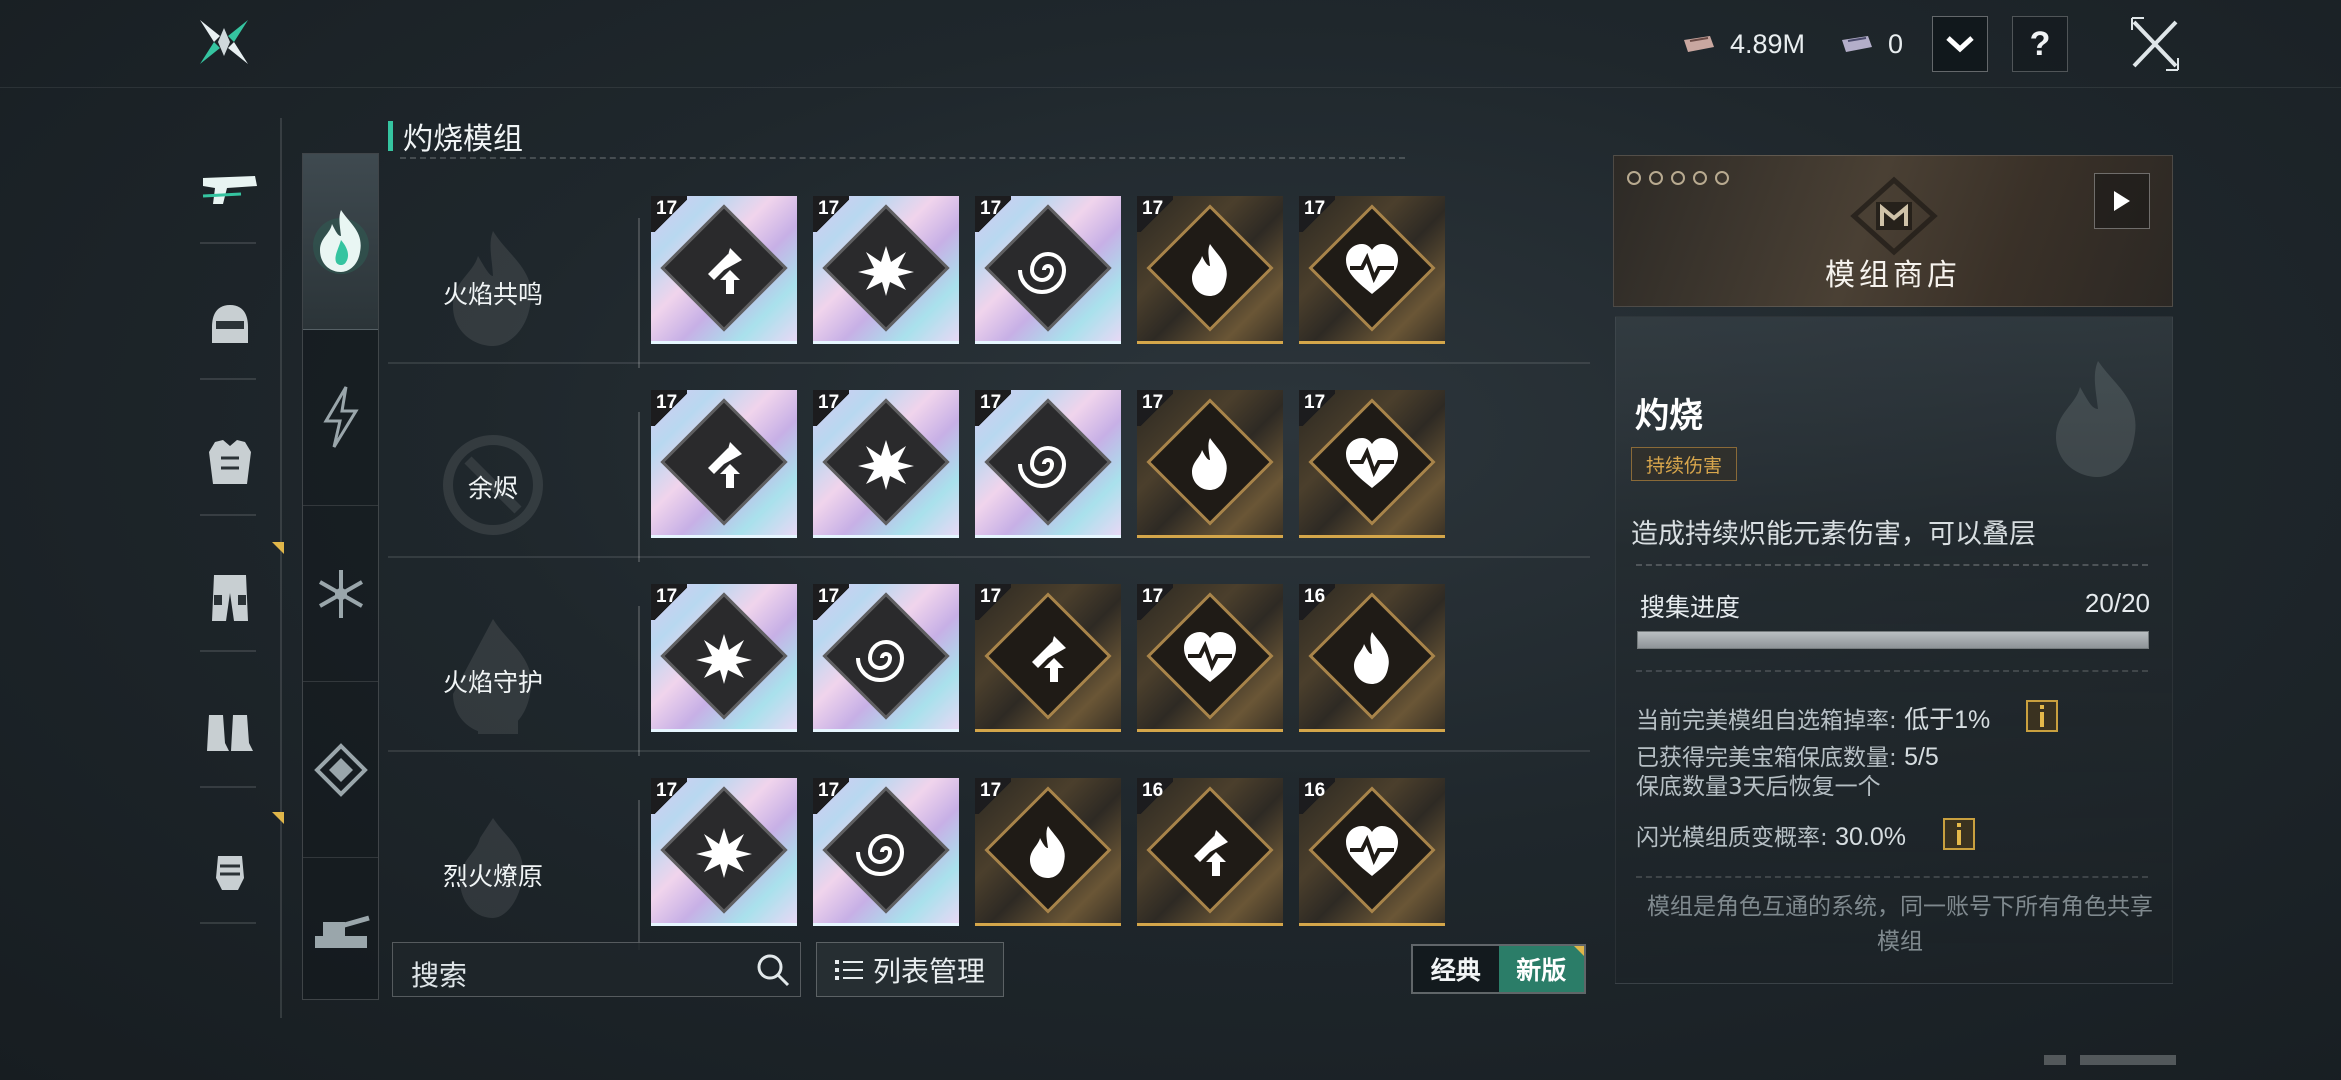 The height and width of the screenshot is (1080, 2341). What do you see at coordinates (773, 970) in the screenshot?
I see `search-icon` at bounding box center [773, 970].